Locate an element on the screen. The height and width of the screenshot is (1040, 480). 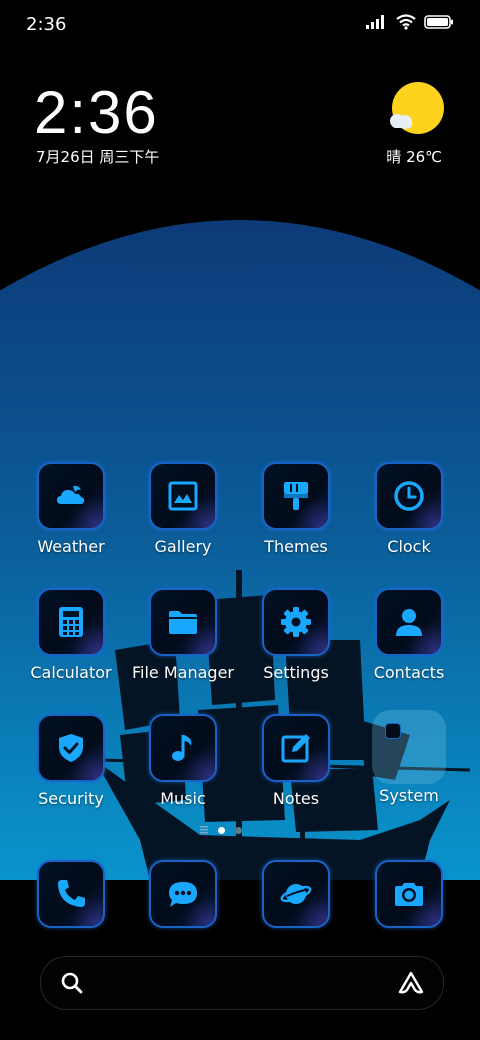
page-dot-active is located at coordinates (221, 830).